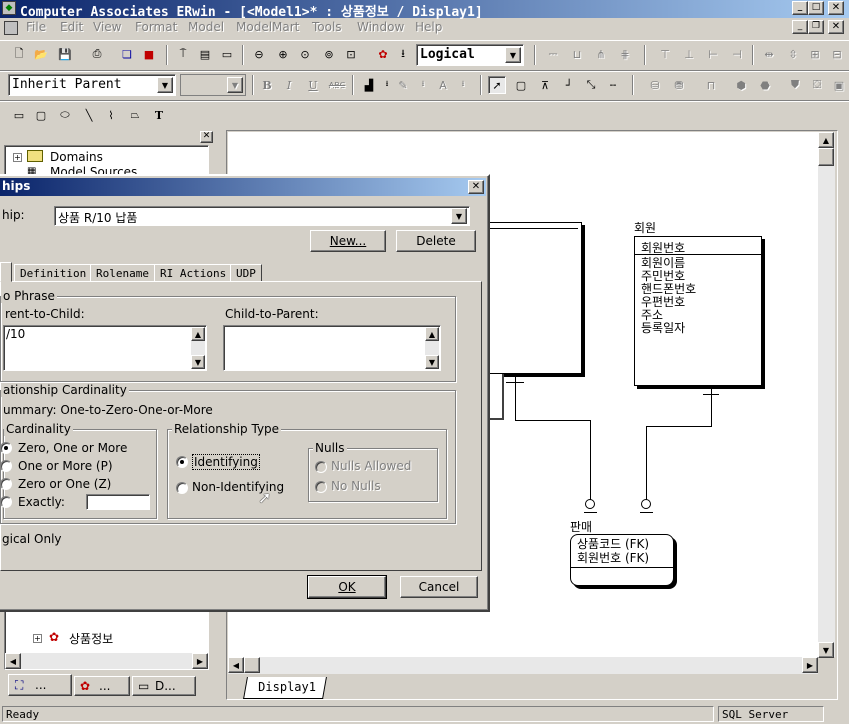  I want to click on print-icon: ⎙, so click(97, 54).